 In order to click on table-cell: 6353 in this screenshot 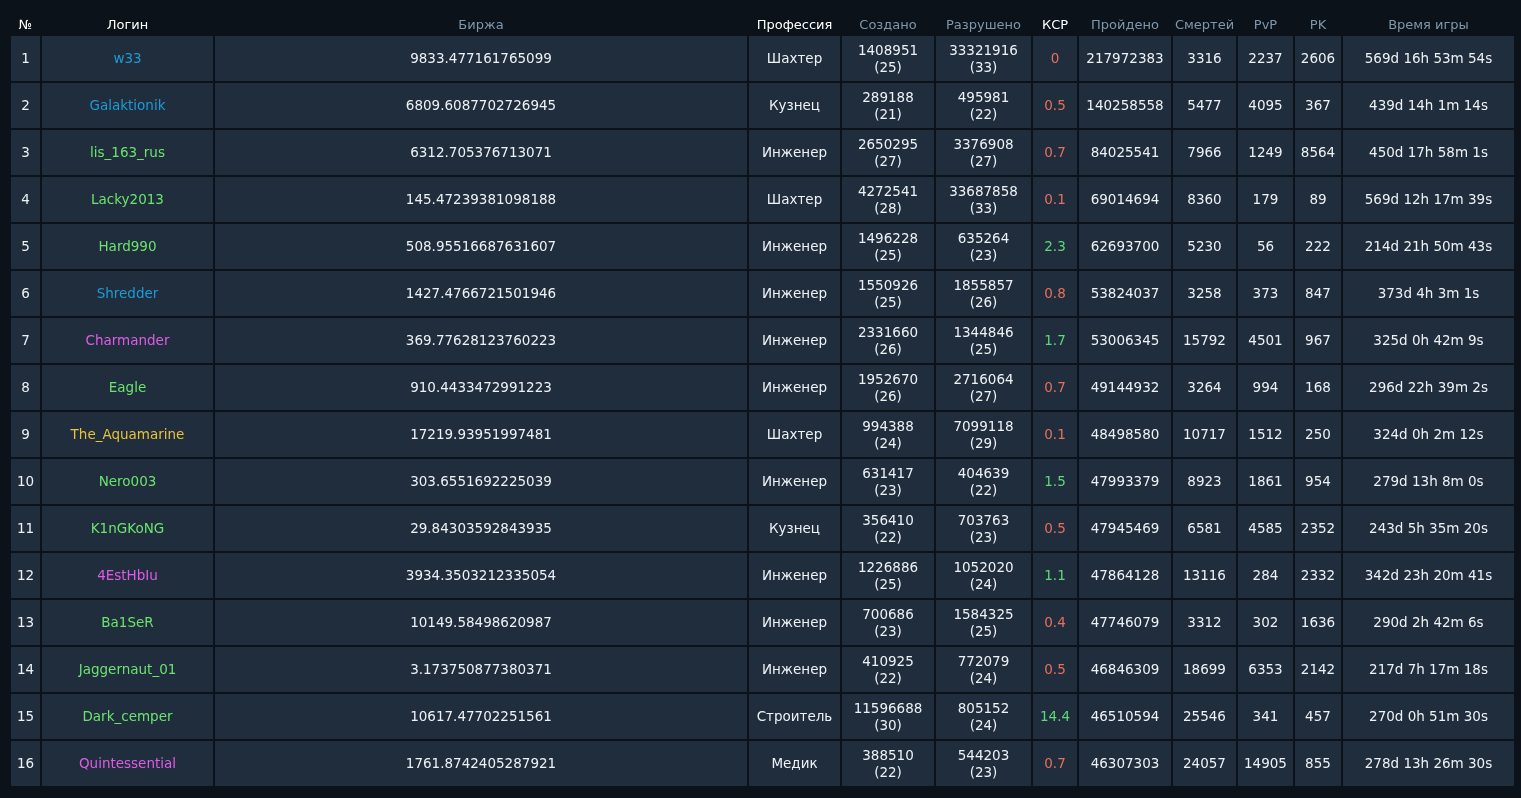, I will do `click(1265, 669)`.